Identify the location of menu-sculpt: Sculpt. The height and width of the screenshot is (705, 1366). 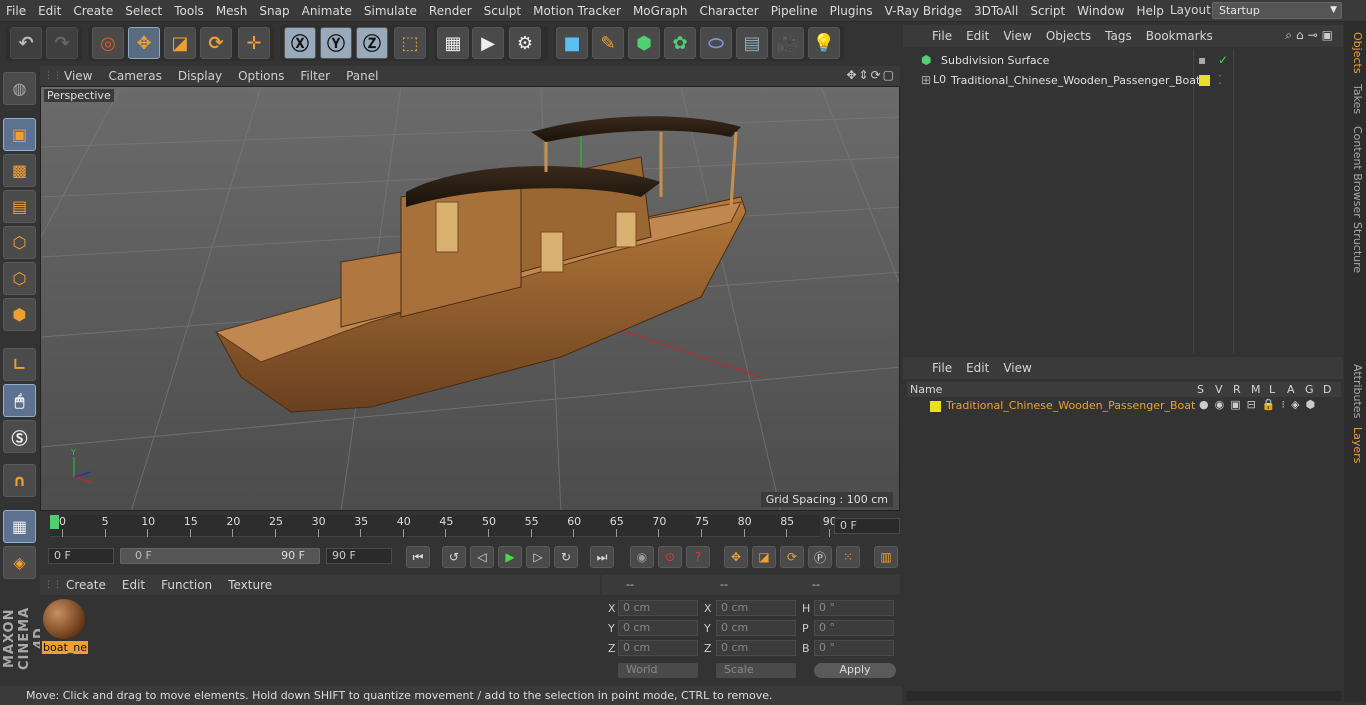
(502, 11).